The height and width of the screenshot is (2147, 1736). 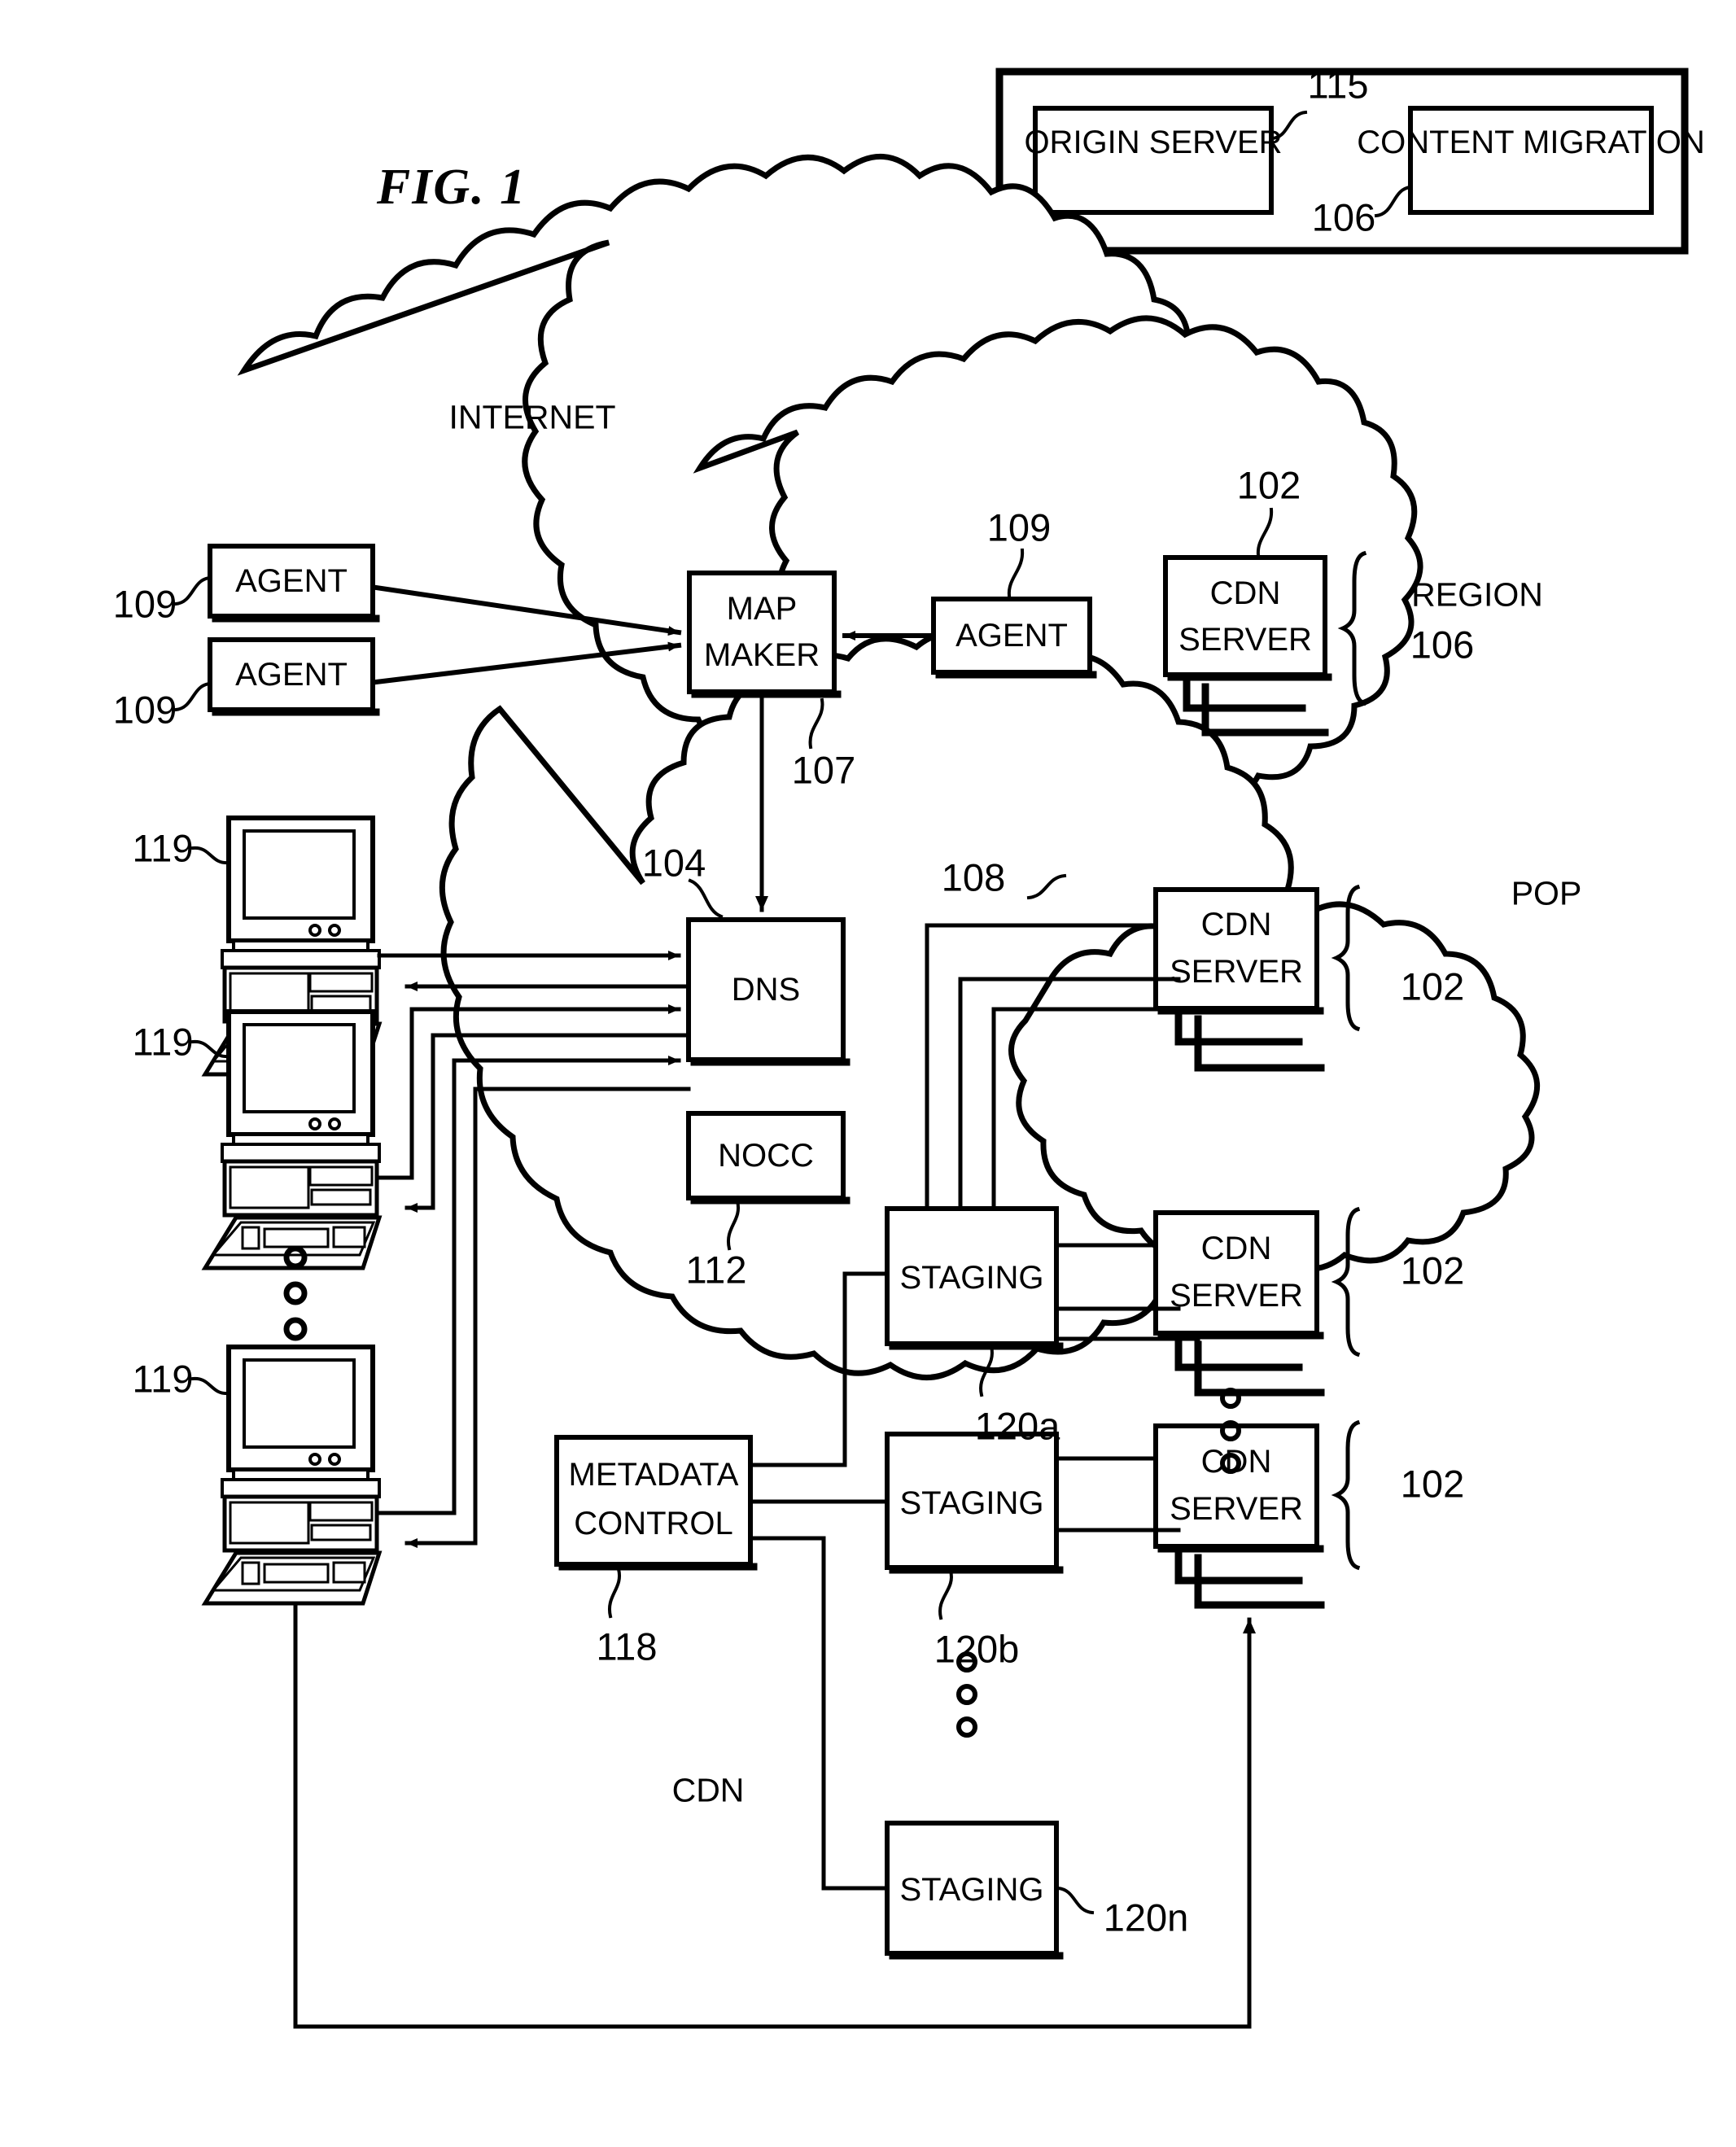 What do you see at coordinates (1236, 1296) in the screenshot?
I see `mid-cdn-server-line2: SERVER` at bounding box center [1236, 1296].